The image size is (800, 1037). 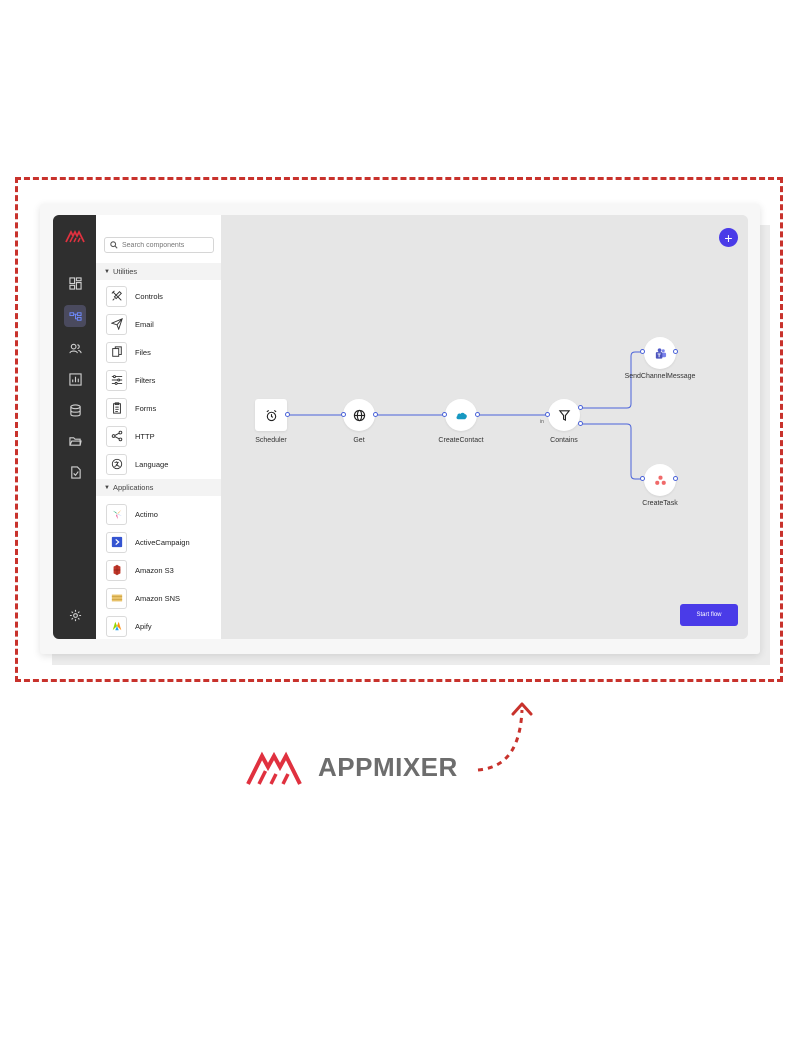 What do you see at coordinates (117, 514) in the screenshot?
I see `actimo-icon` at bounding box center [117, 514].